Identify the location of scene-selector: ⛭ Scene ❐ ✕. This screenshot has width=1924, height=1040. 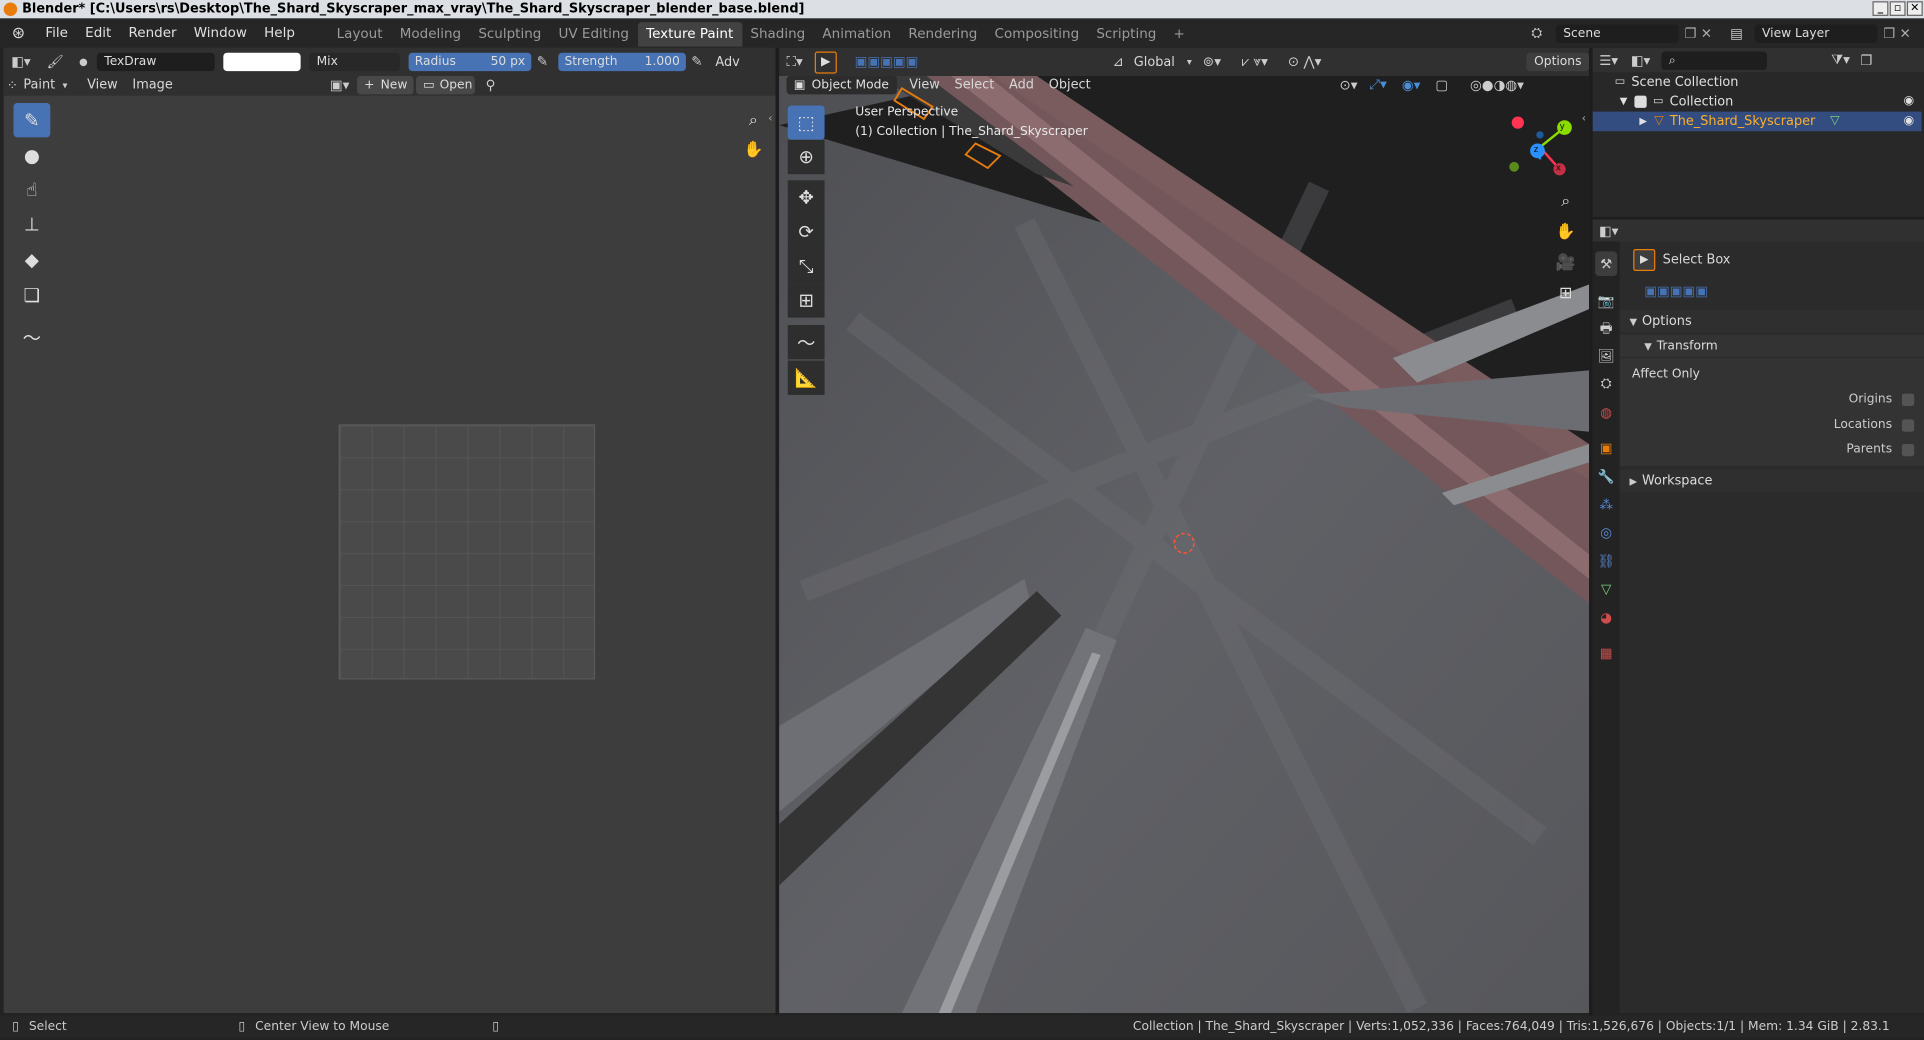
(1624, 33).